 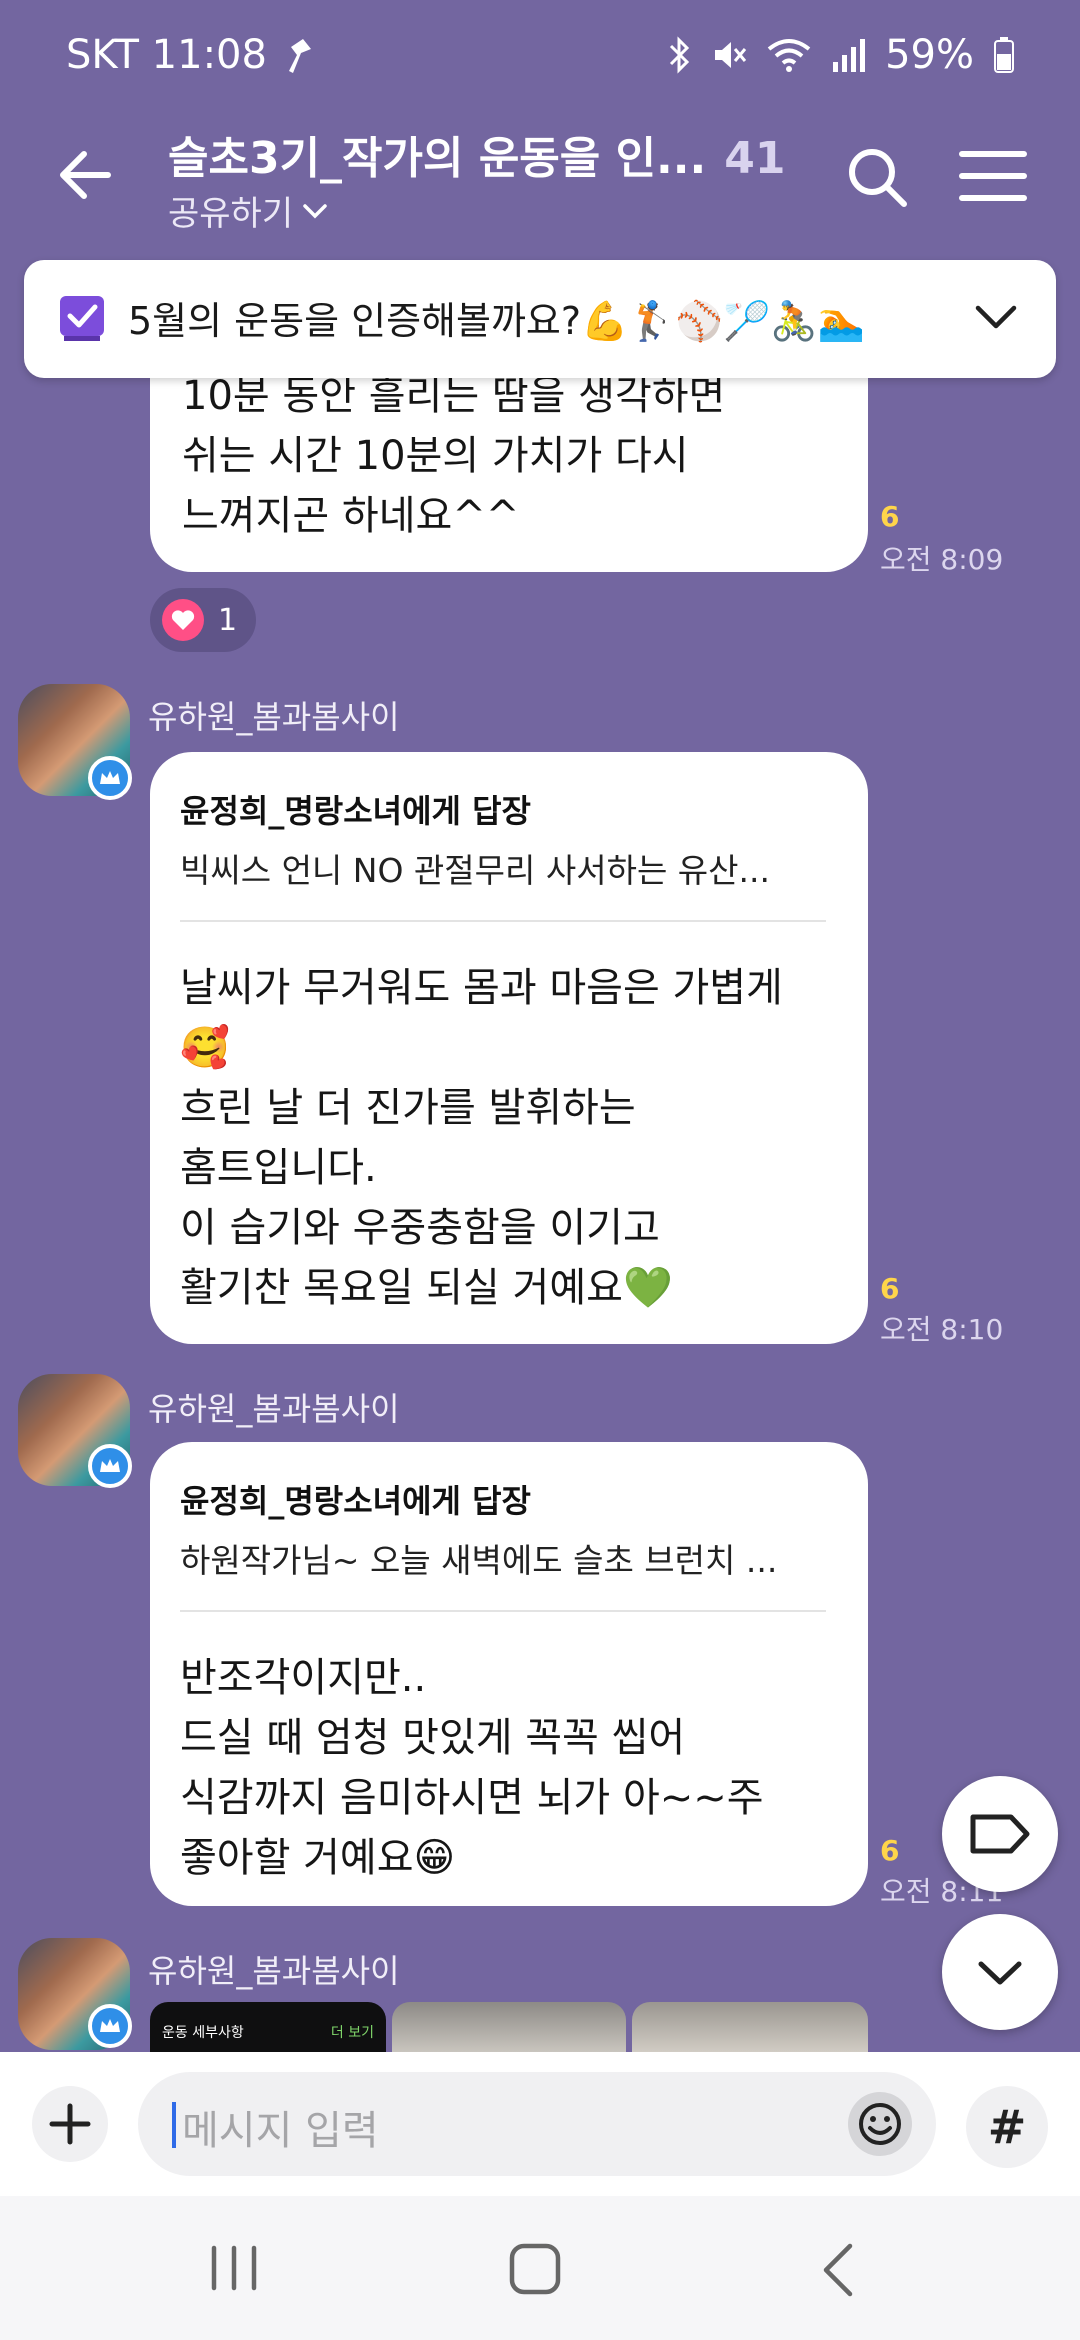 I want to click on pin-icon, so click(x=299, y=56).